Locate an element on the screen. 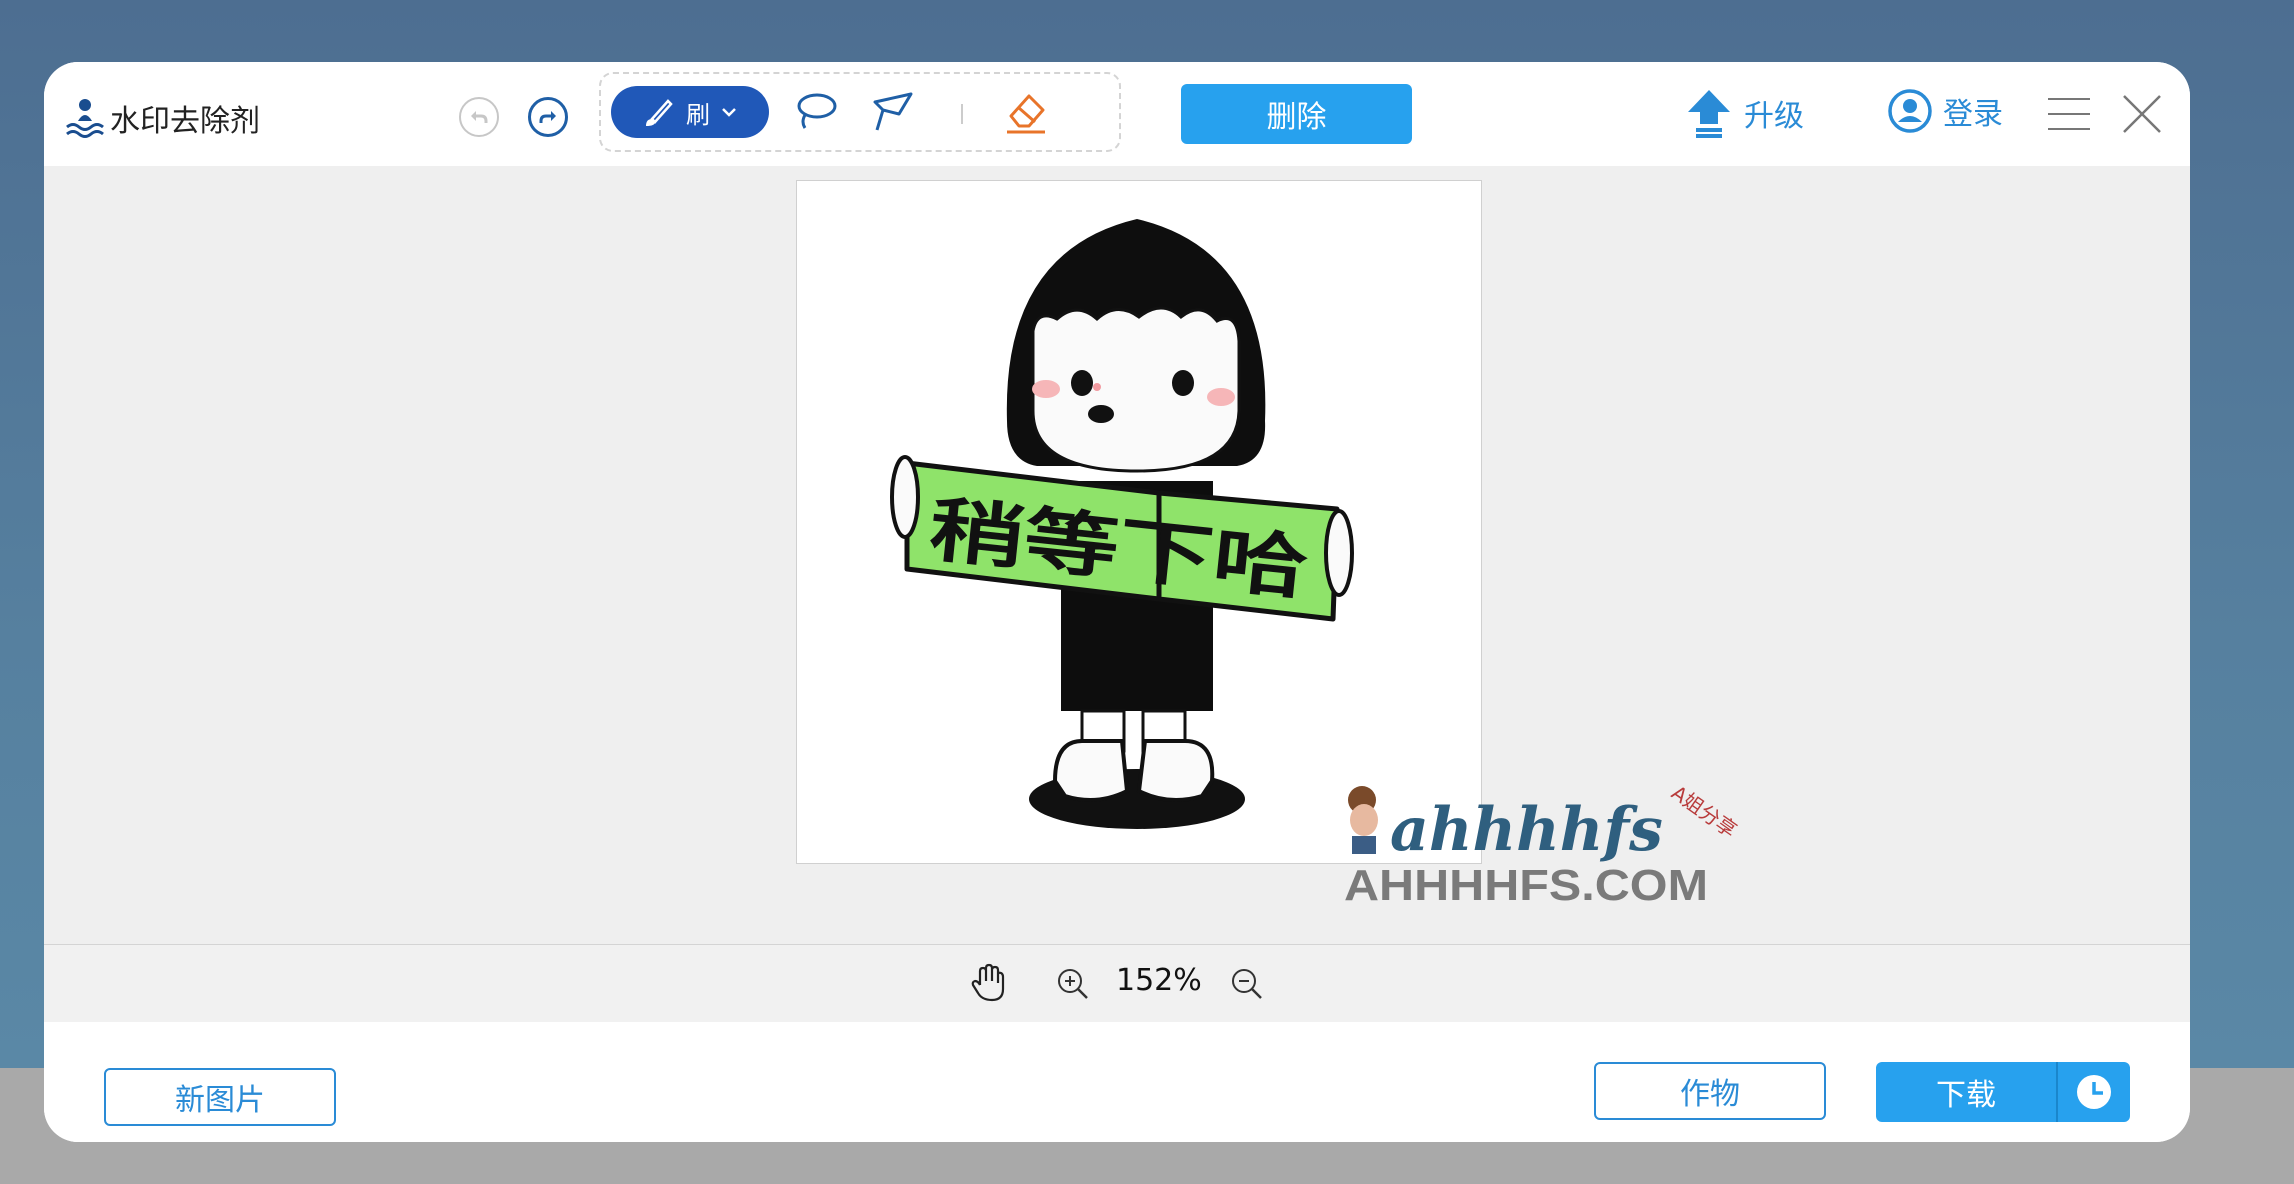 Image resolution: width=2294 pixels, height=1184 pixels. brush-icon is located at coordinates (659, 112).